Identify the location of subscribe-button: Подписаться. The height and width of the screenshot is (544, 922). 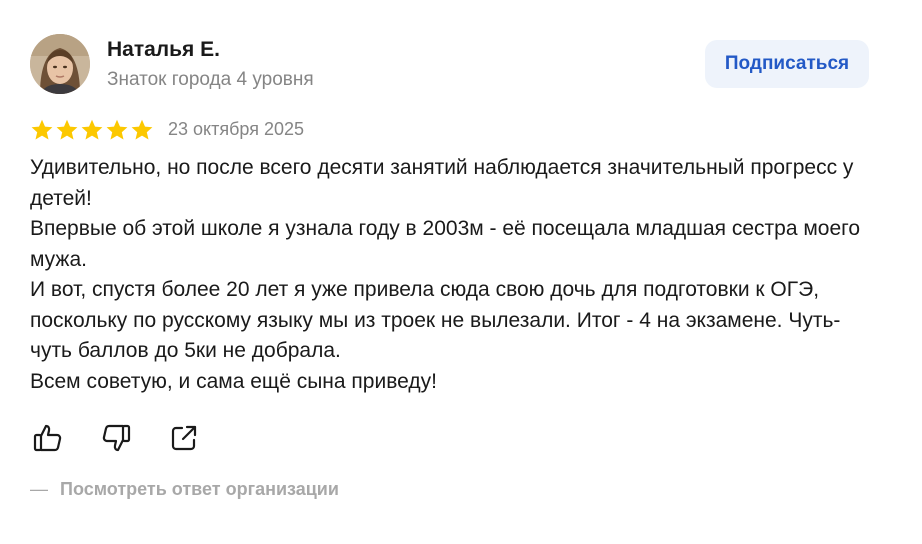
(787, 64).